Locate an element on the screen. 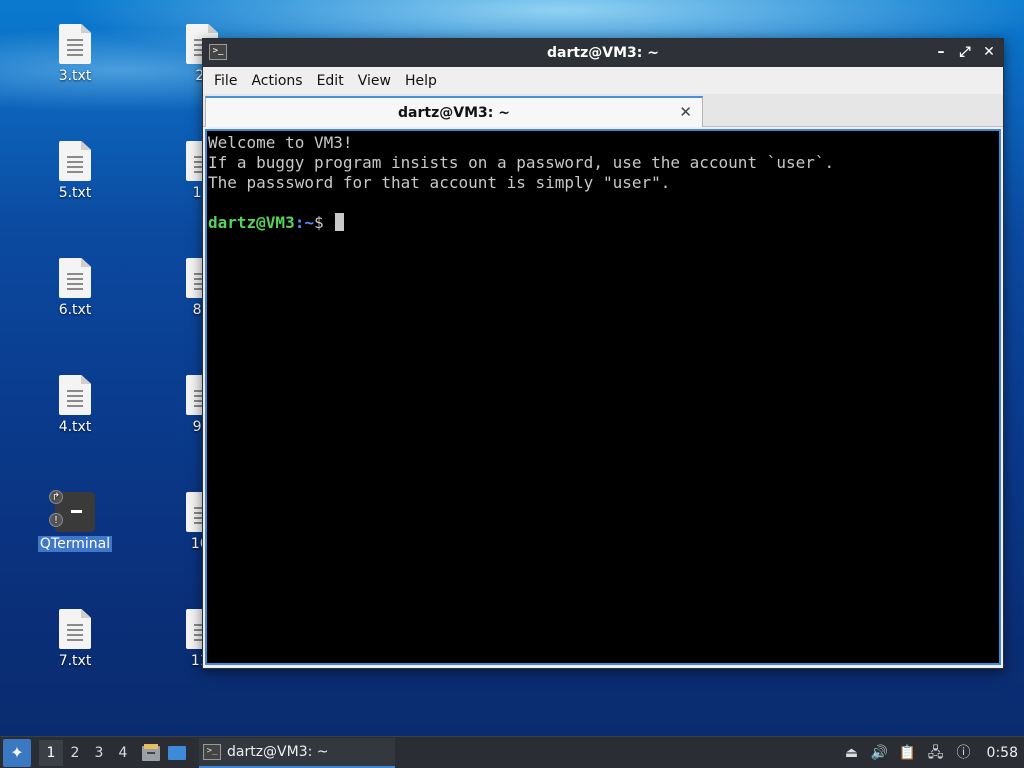 This screenshot has height=768, width=1024. menu-edit: Edit is located at coordinates (330, 81).